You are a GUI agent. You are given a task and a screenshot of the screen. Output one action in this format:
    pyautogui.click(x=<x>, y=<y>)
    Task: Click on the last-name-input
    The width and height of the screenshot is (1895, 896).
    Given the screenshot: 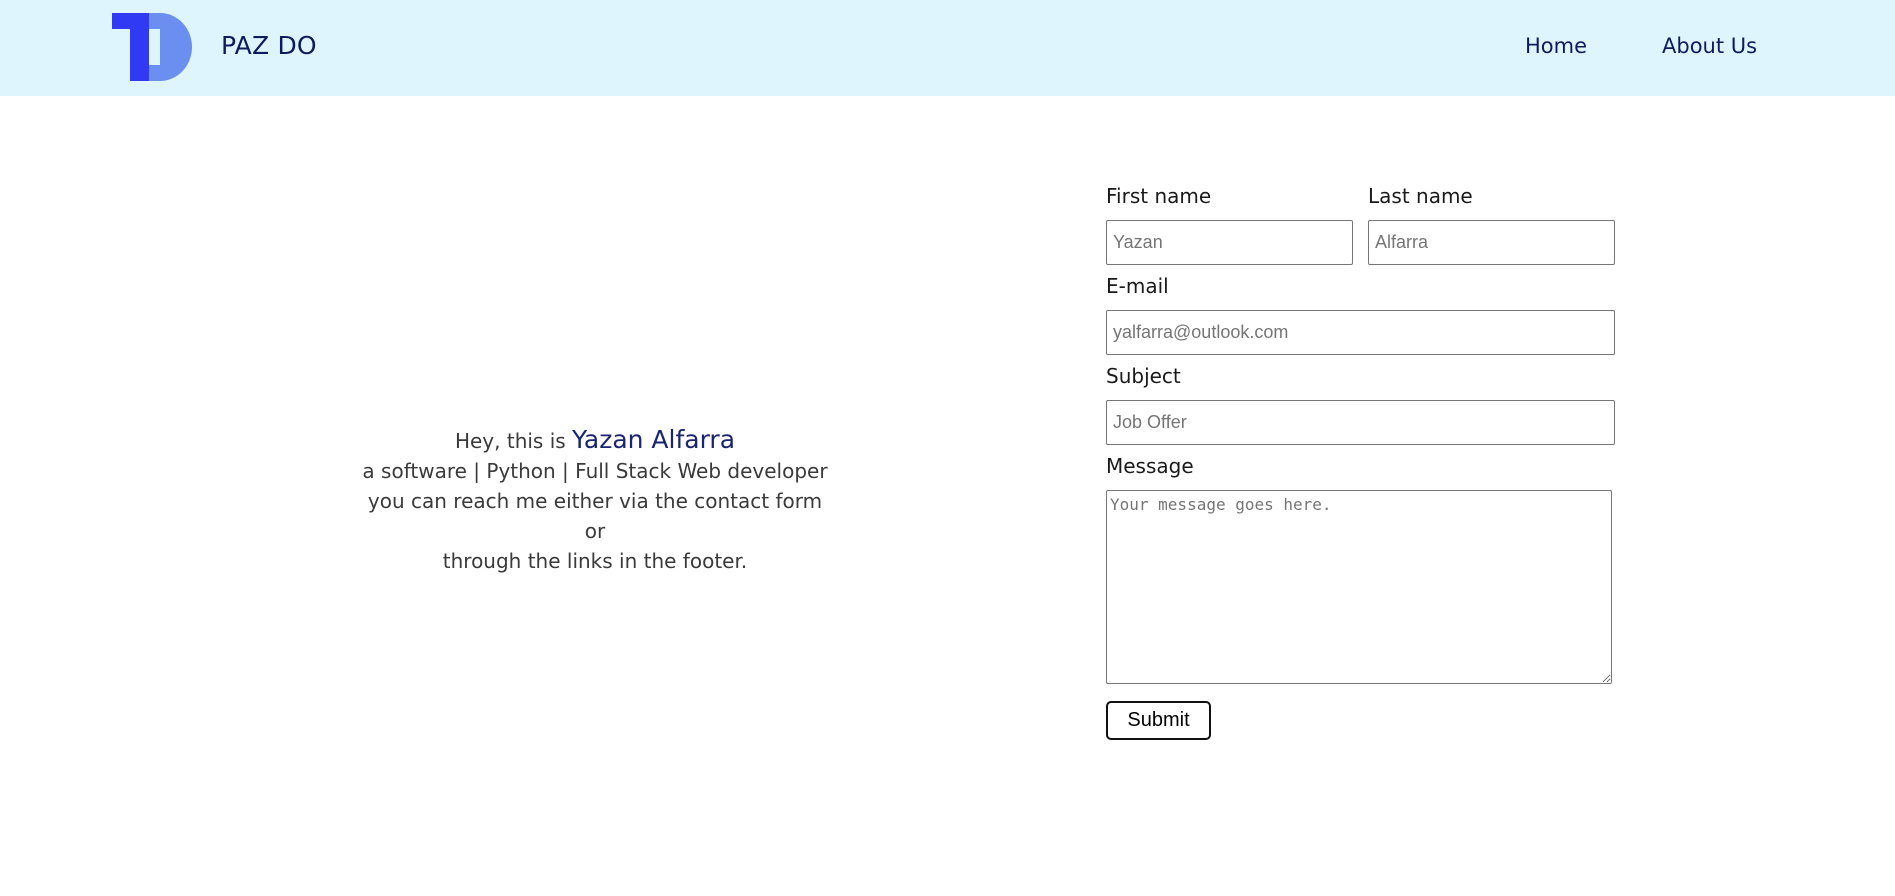 What is the action you would take?
    pyautogui.click(x=1491, y=242)
    